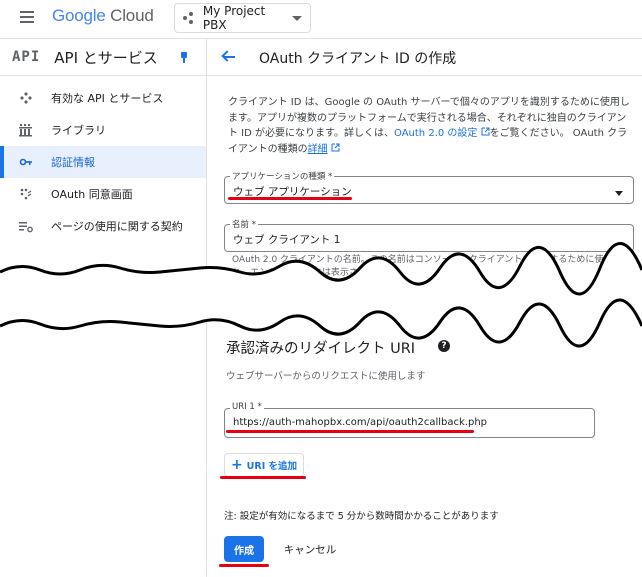  What do you see at coordinates (244, 549) in the screenshot?
I see `create-button: 作成` at bounding box center [244, 549].